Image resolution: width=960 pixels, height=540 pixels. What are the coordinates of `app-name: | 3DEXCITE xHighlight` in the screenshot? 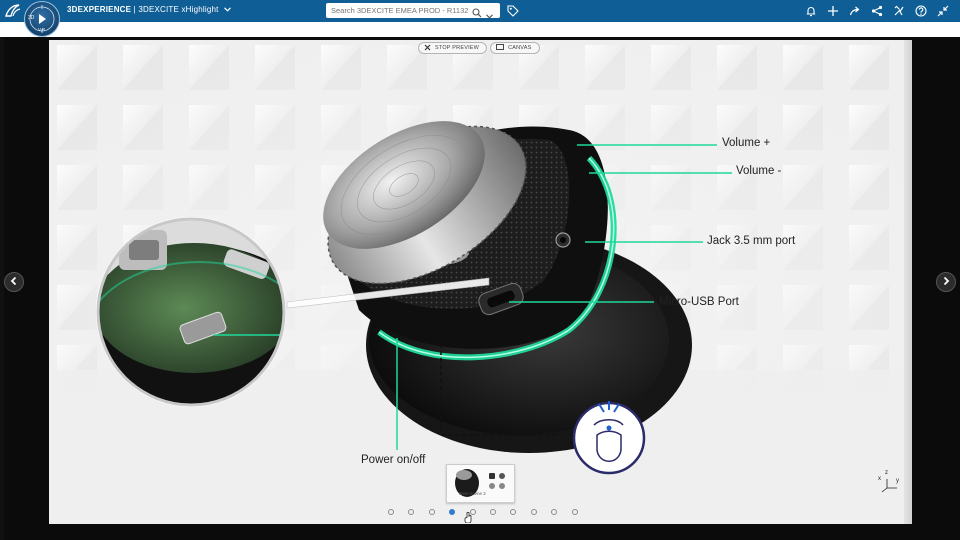 It's located at (175, 9).